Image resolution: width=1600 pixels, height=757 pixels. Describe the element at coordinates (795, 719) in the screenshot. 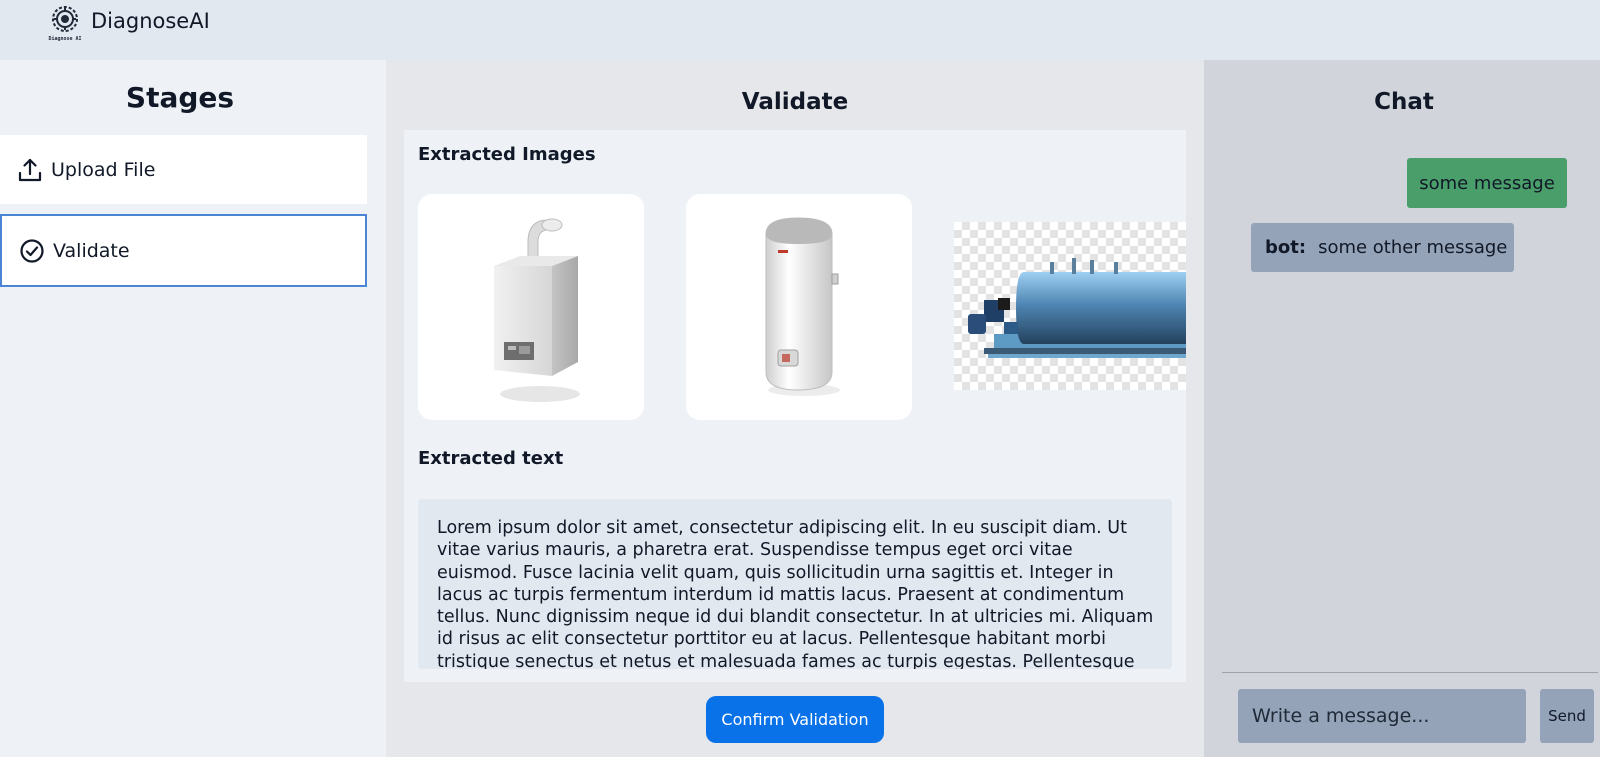

I see `confirm-validation-button: Confirm Validation` at that location.